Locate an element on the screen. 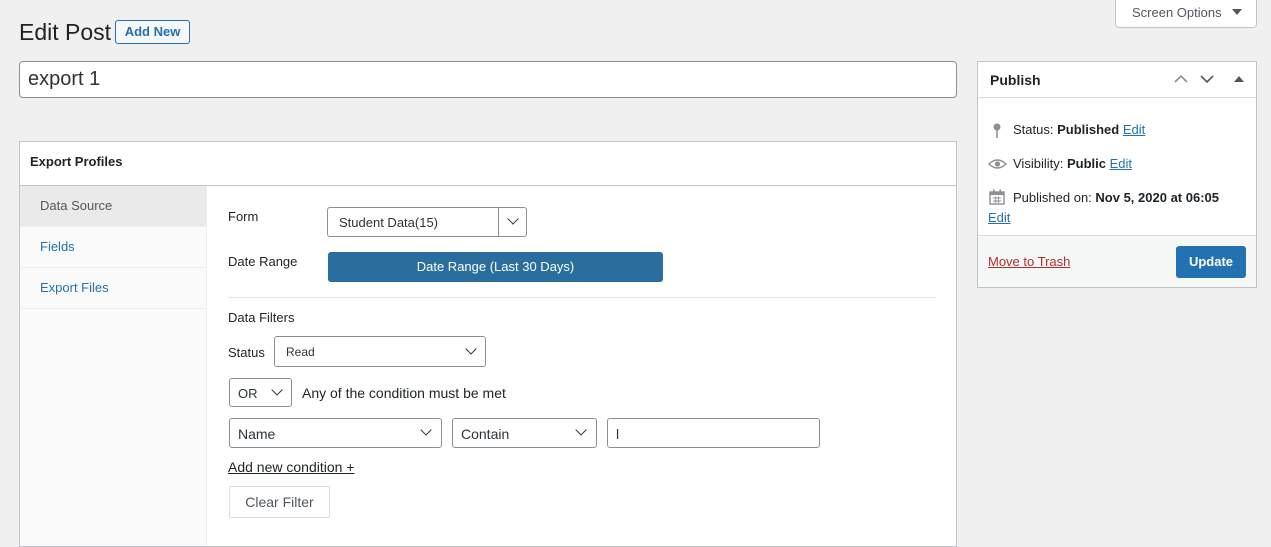  form-select: Student Data(15) is located at coordinates (427, 222).